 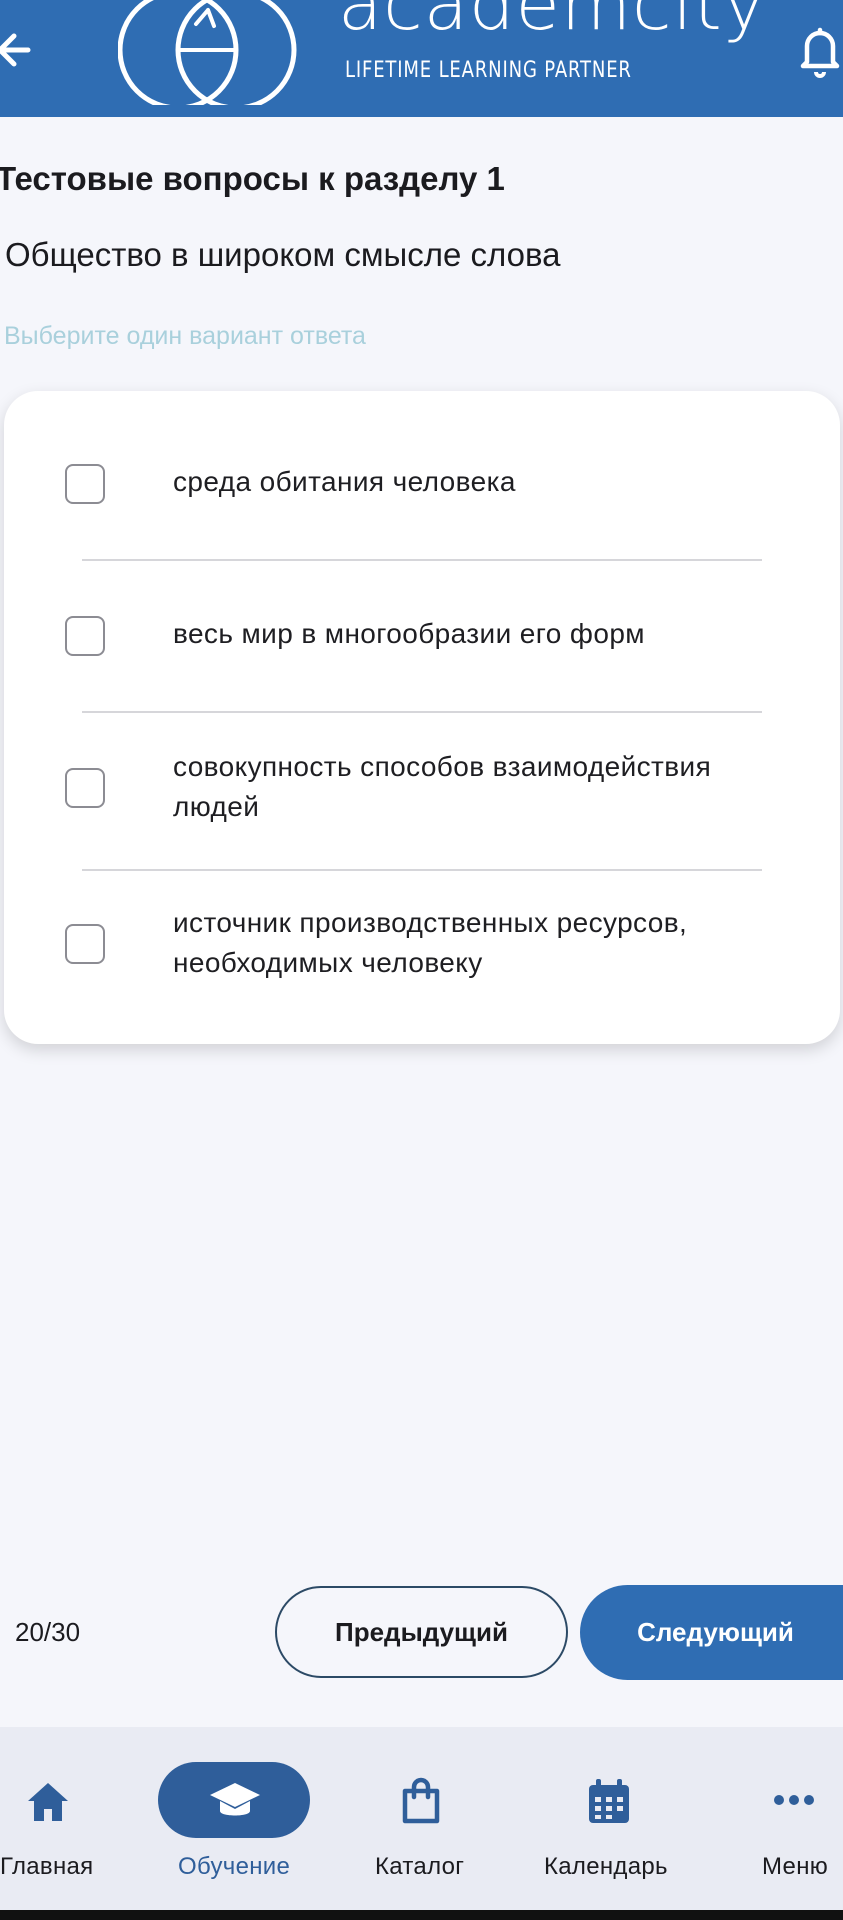 I want to click on nav-item-catalog: Каталог, so click(x=420, y=1818).